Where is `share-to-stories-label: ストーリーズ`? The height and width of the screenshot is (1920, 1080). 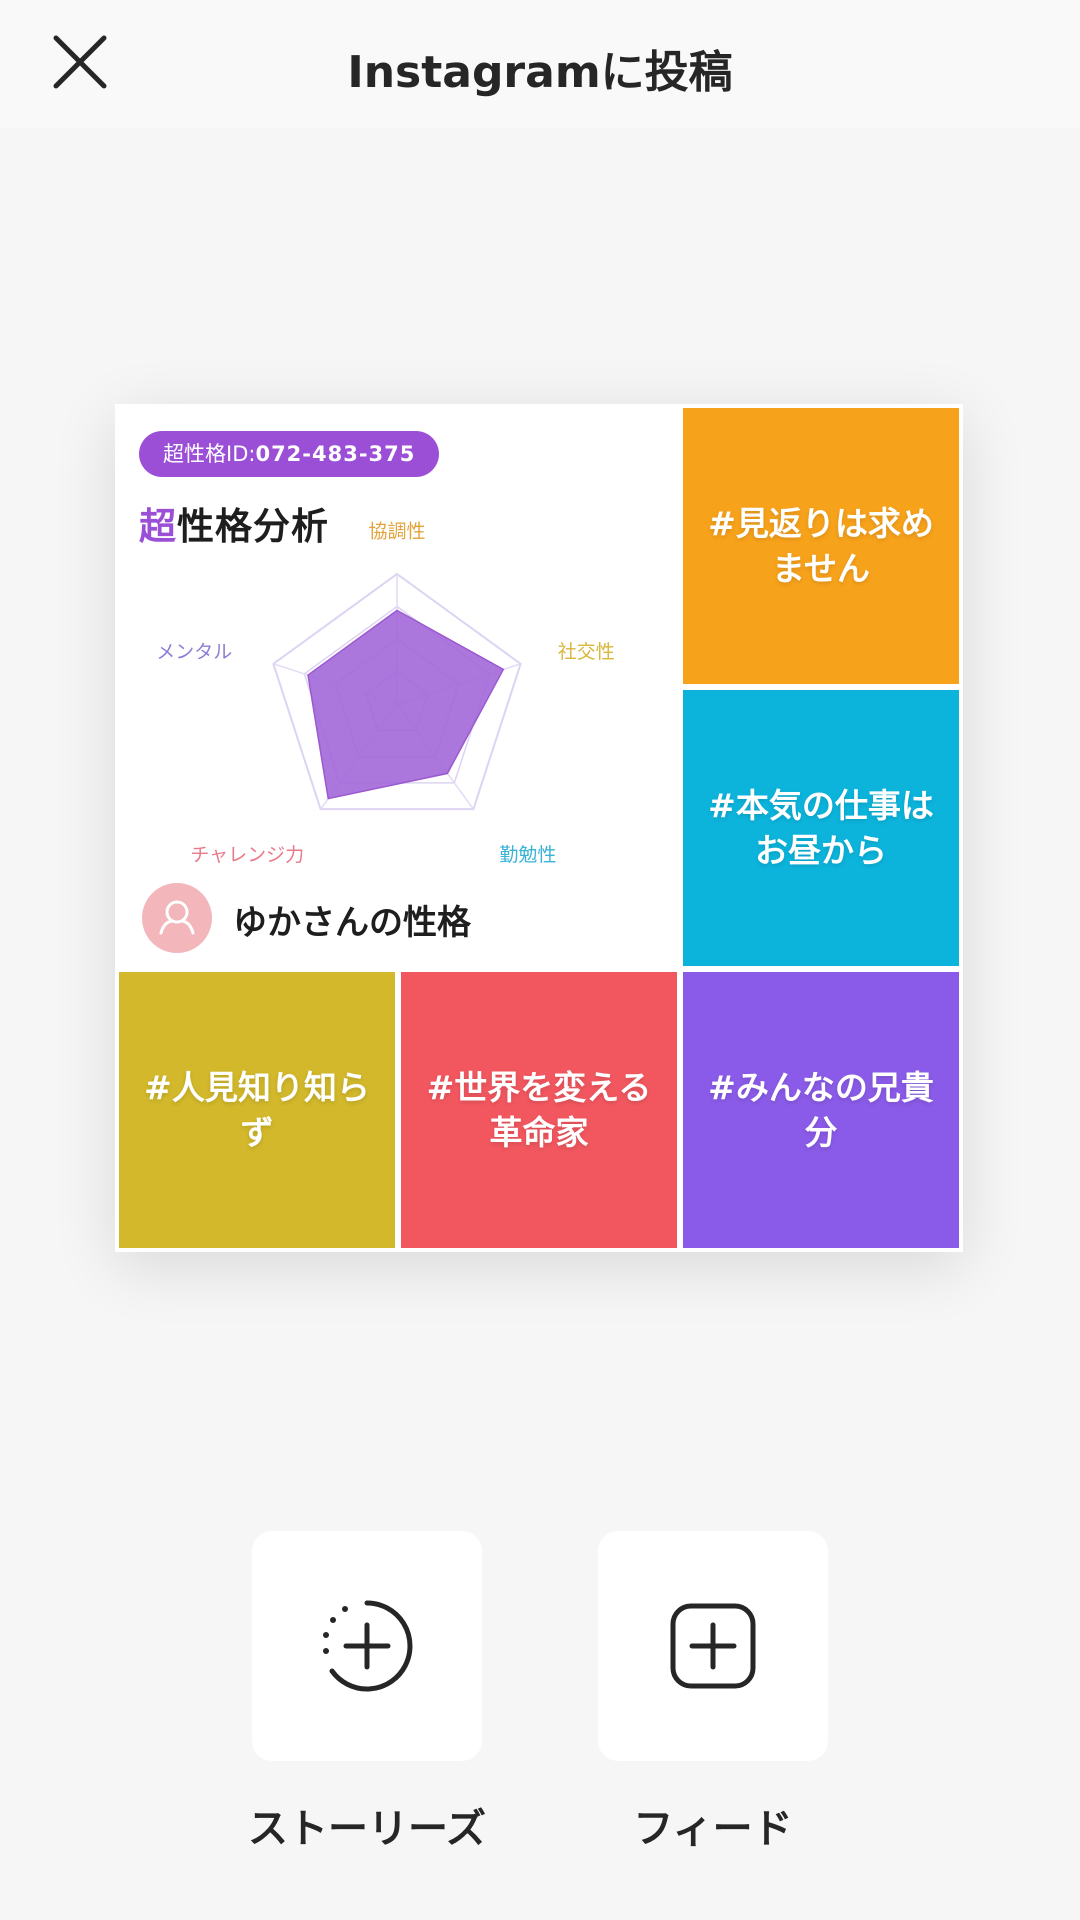
share-to-stories-label: ストーリーズ is located at coordinates (367, 1829).